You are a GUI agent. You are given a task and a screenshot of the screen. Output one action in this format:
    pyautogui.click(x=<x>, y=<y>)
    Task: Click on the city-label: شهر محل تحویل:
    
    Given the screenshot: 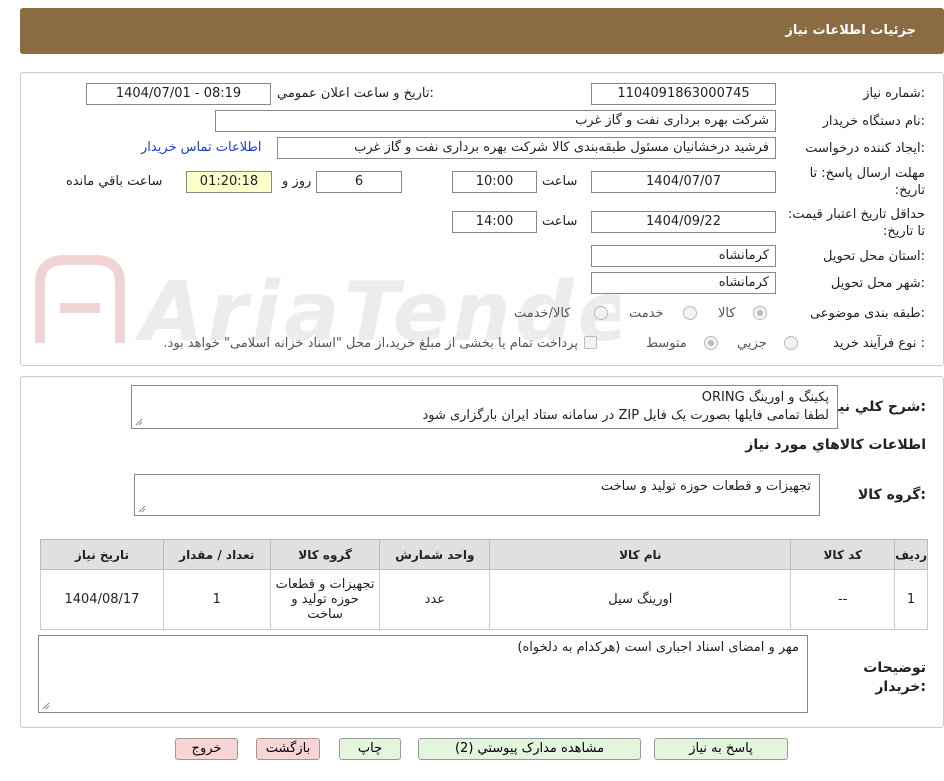 What is the action you would take?
    pyautogui.click(x=877, y=283)
    